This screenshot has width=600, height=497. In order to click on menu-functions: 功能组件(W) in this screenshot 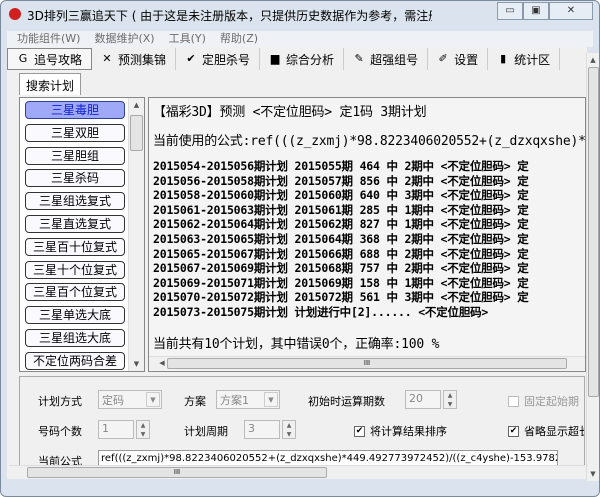, I will do `click(48, 39)`.